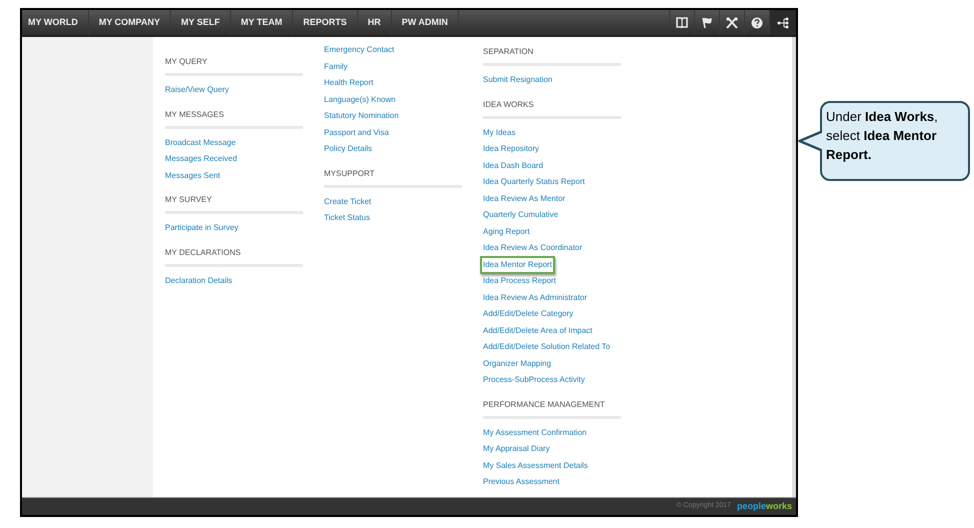 The height and width of the screenshot is (528, 974). I want to click on menu-link: Organizer Mapping, so click(517, 363).